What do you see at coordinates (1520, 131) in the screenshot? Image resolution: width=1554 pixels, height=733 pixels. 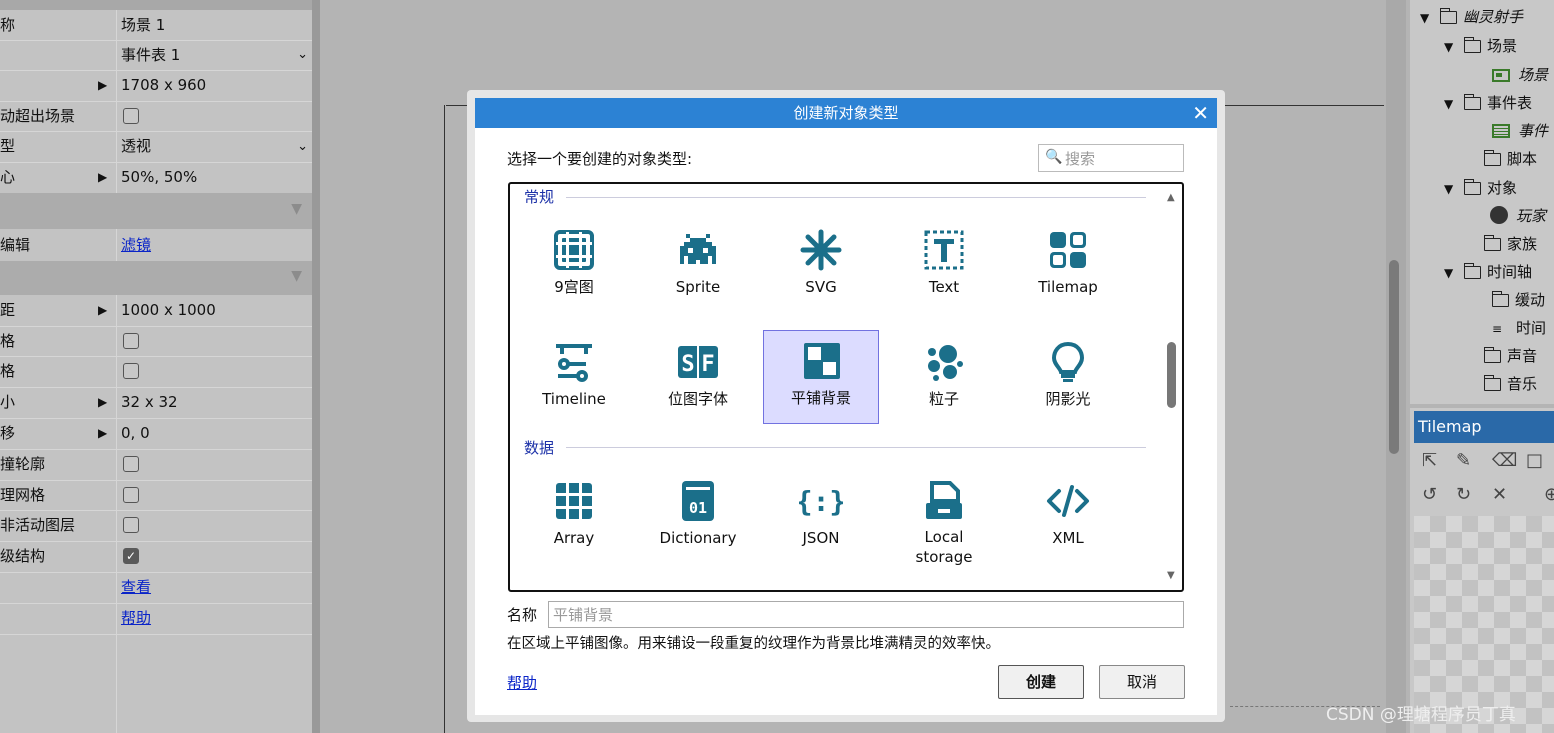 I see `tree-item-event-sheet: 事件` at bounding box center [1520, 131].